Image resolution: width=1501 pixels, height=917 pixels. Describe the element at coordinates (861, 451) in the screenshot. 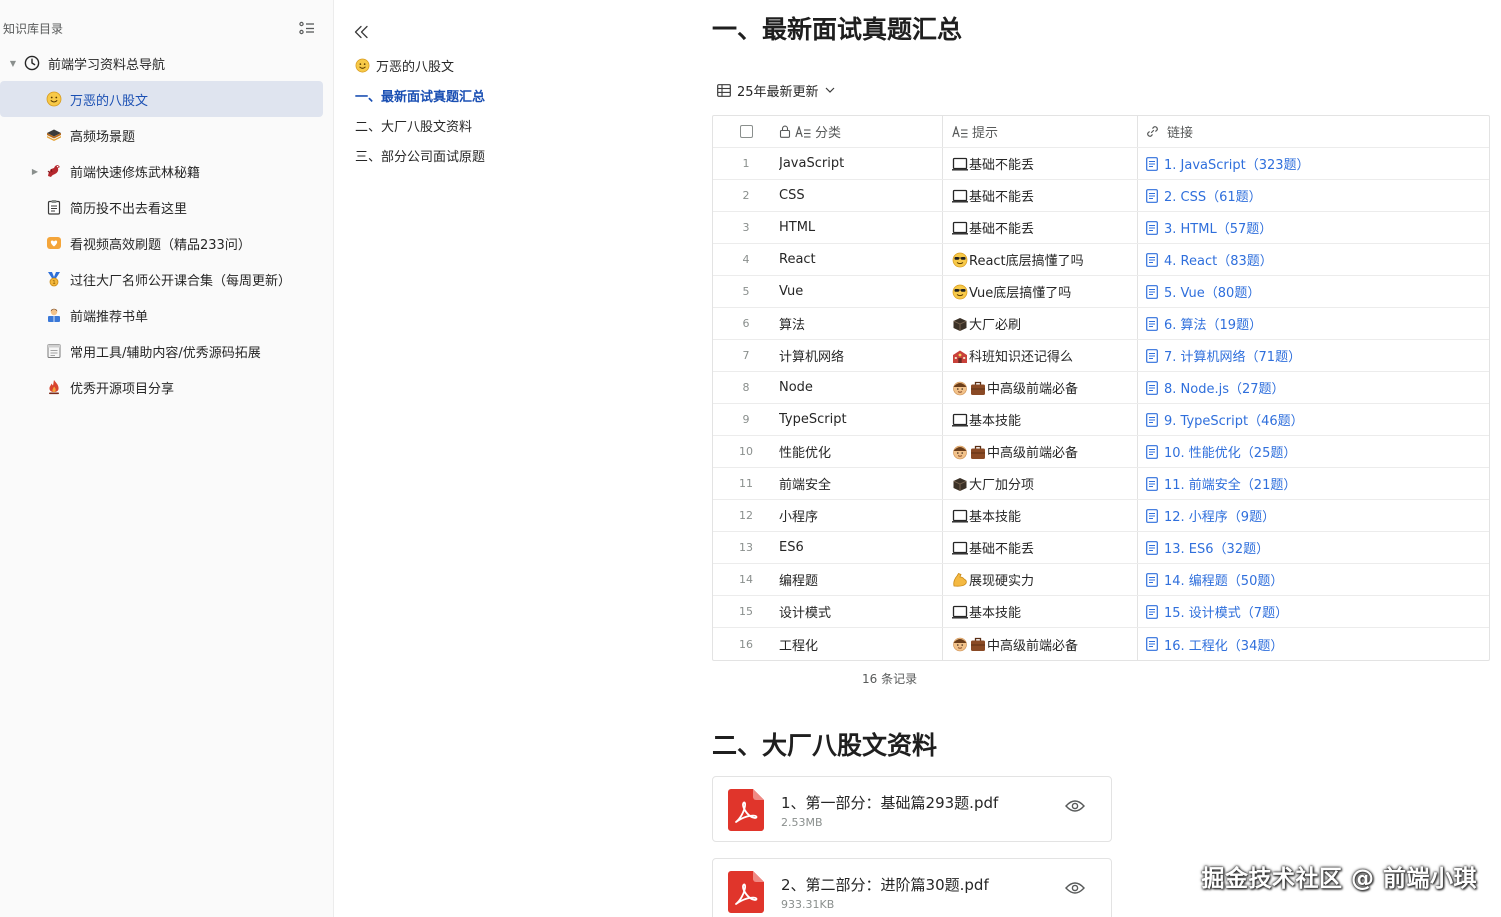

I see `category-cell: 性能优化` at that location.